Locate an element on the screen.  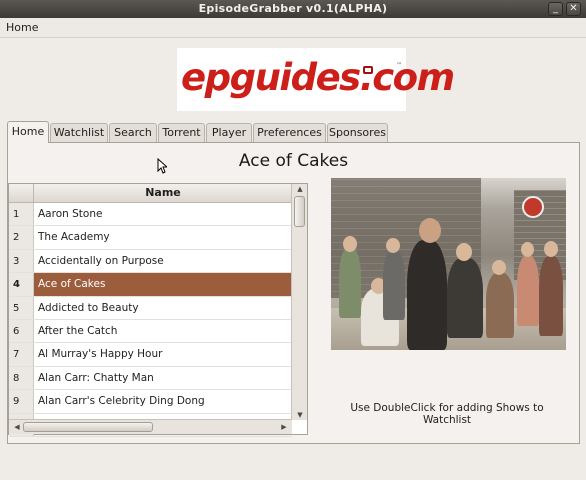
table-row: 1 Aaron Stone is located at coordinates (150, 215).